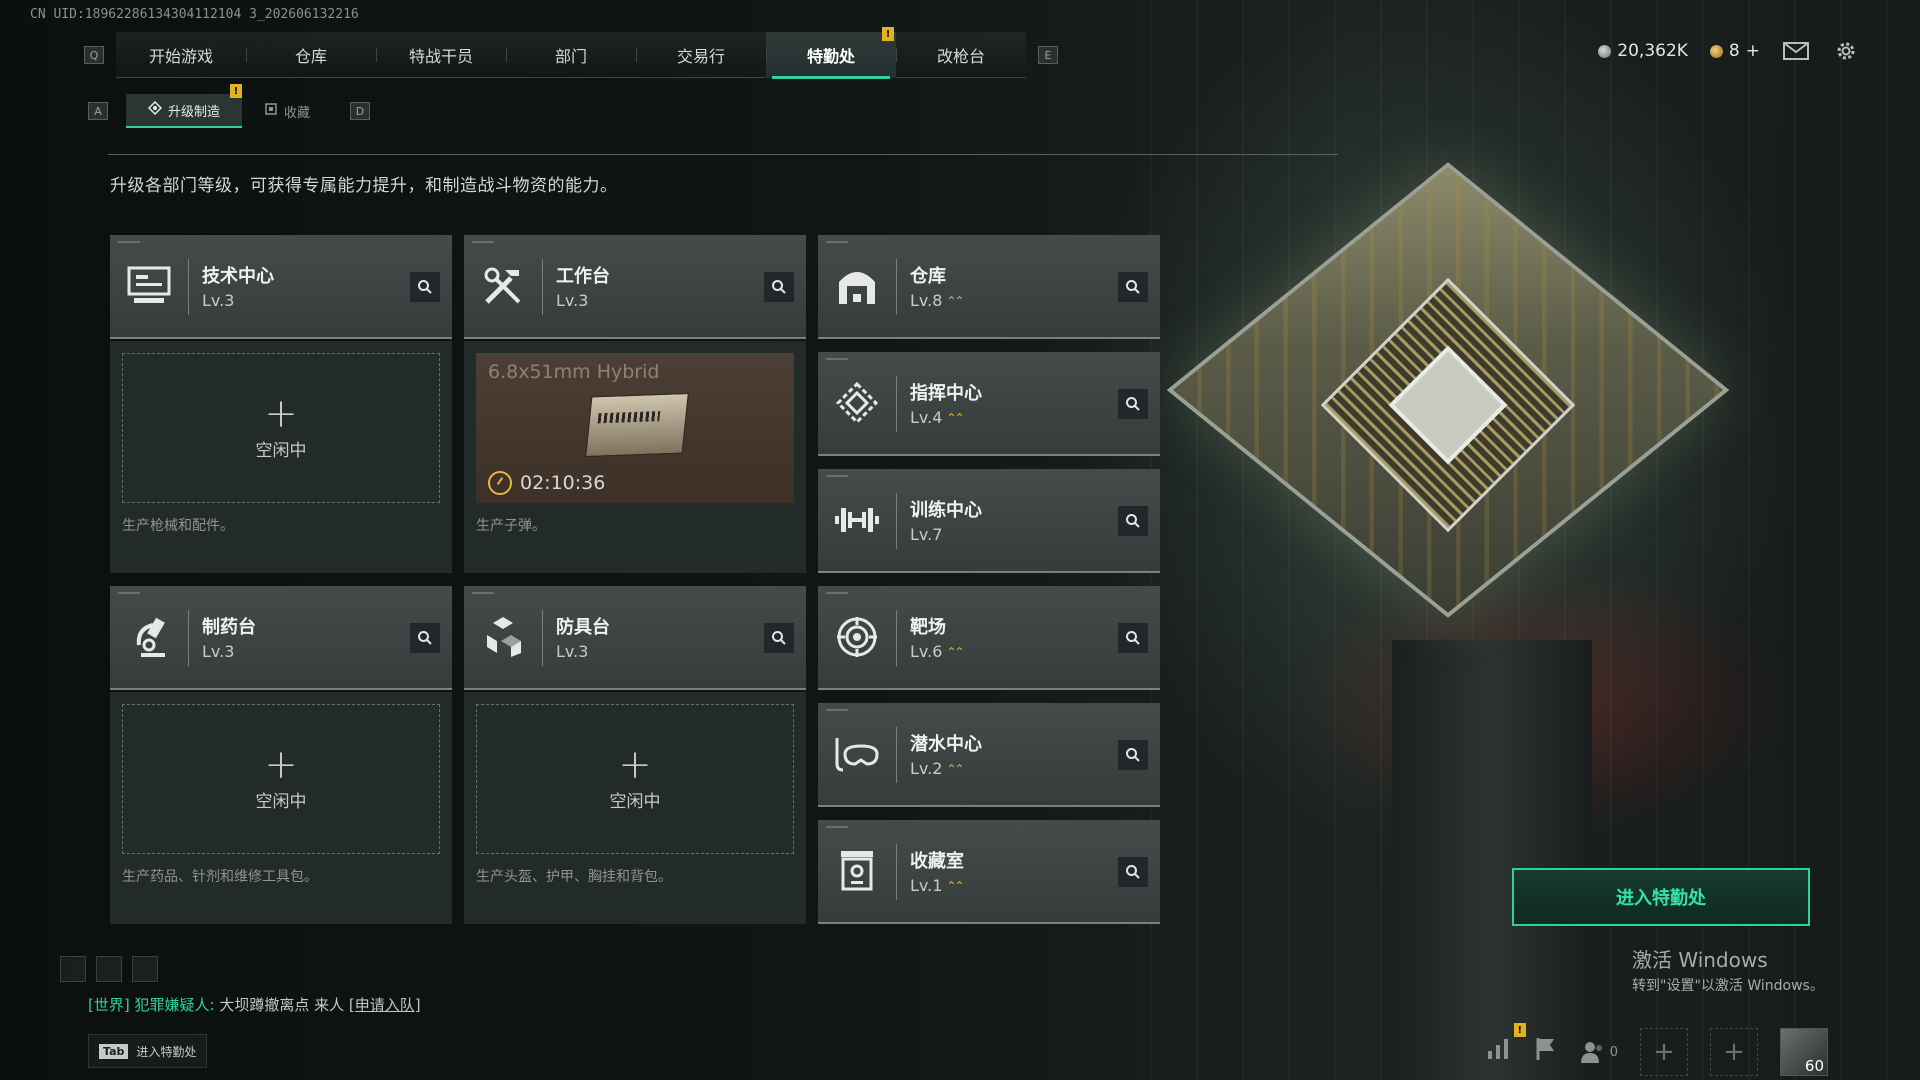 This screenshot has width=1920, height=1080. Describe the element at coordinates (583, 627) in the screenshot. I see `workbench-name: 防具台` at that location.